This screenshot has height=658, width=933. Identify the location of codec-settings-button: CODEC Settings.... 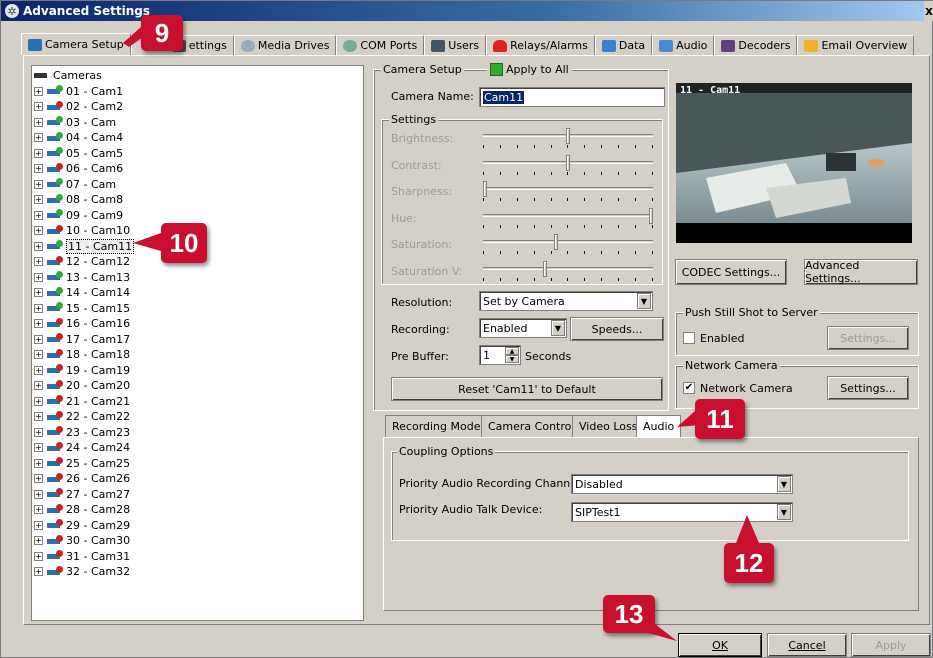
(731, 272).